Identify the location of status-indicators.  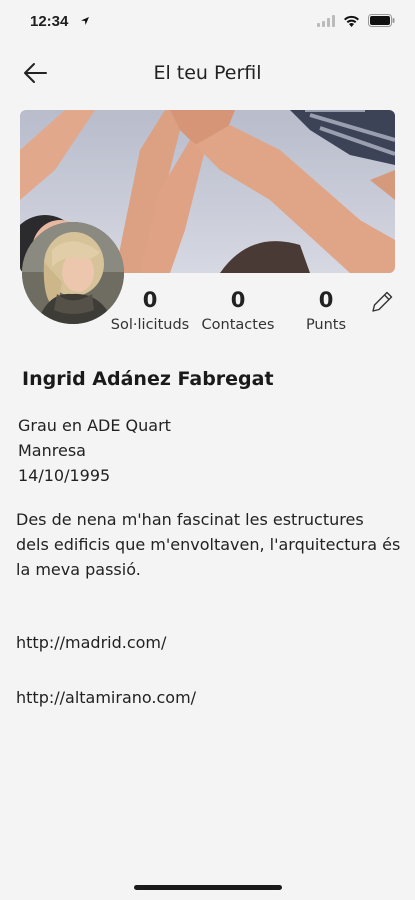
(356, 20).